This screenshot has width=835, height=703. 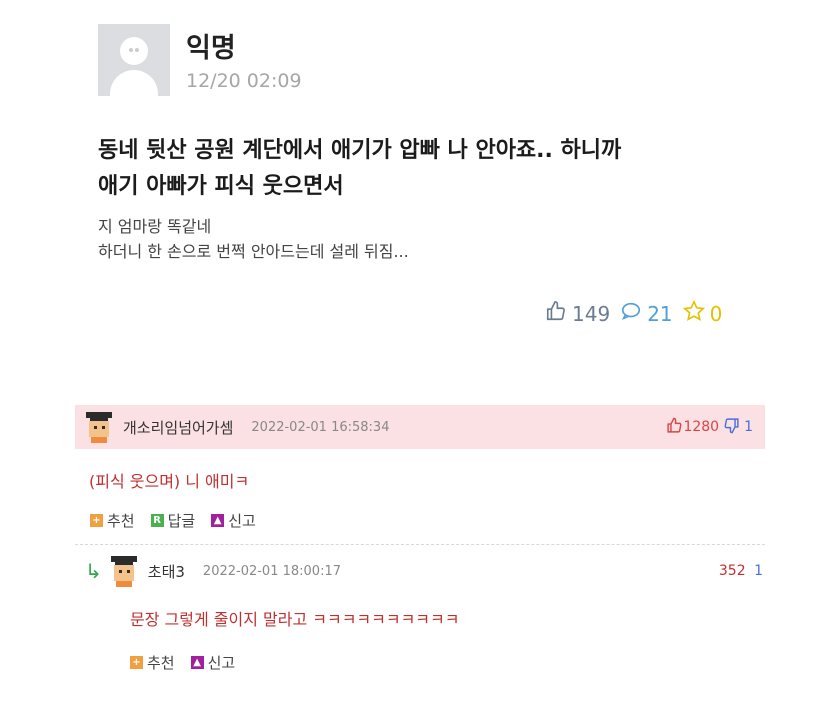 What do you see at coordinates (591, 313) in the screenshot?
I see `like-count: 149` at bounding box center [591, 313].